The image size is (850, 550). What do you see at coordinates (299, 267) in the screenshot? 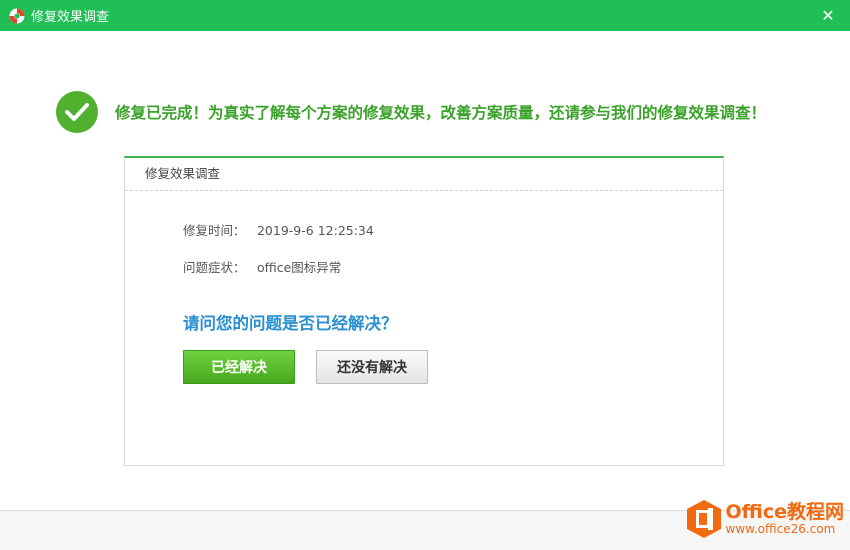
I see `symptom-value: office图标异常` at bounding box center [299, 267].